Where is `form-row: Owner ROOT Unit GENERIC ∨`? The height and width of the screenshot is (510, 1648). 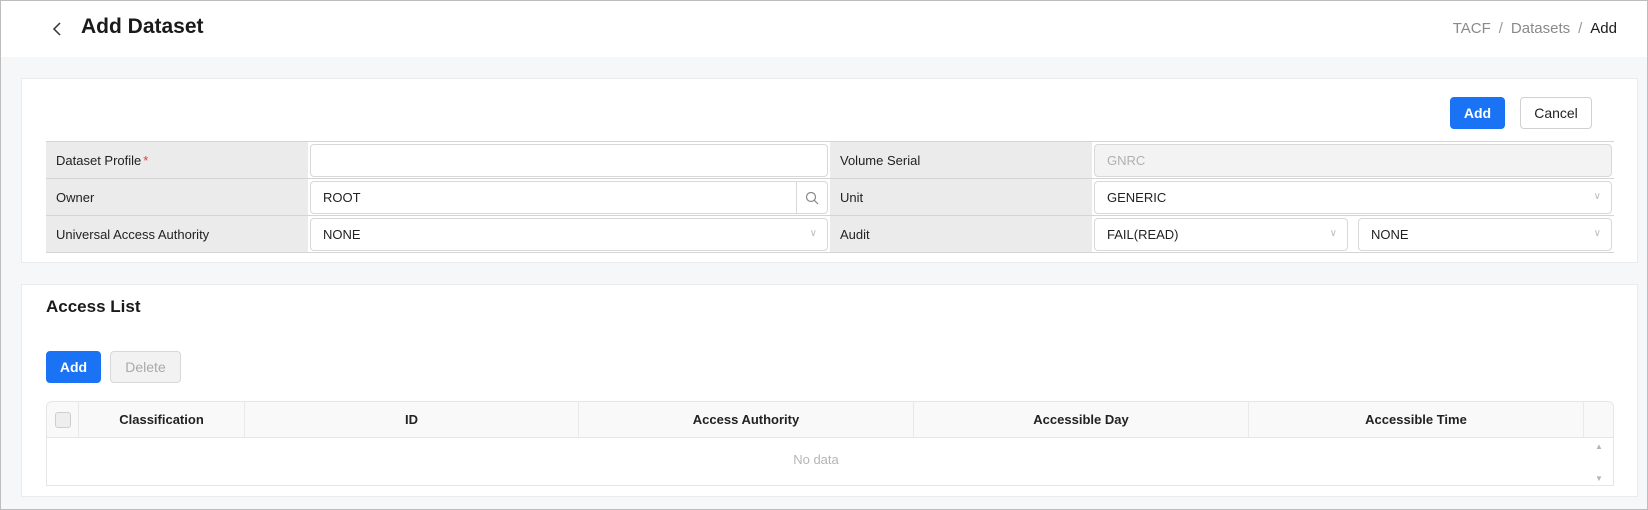
form-row: Owner ROOT Unit GENERIC ∨ is located at coordinates (830, 197).